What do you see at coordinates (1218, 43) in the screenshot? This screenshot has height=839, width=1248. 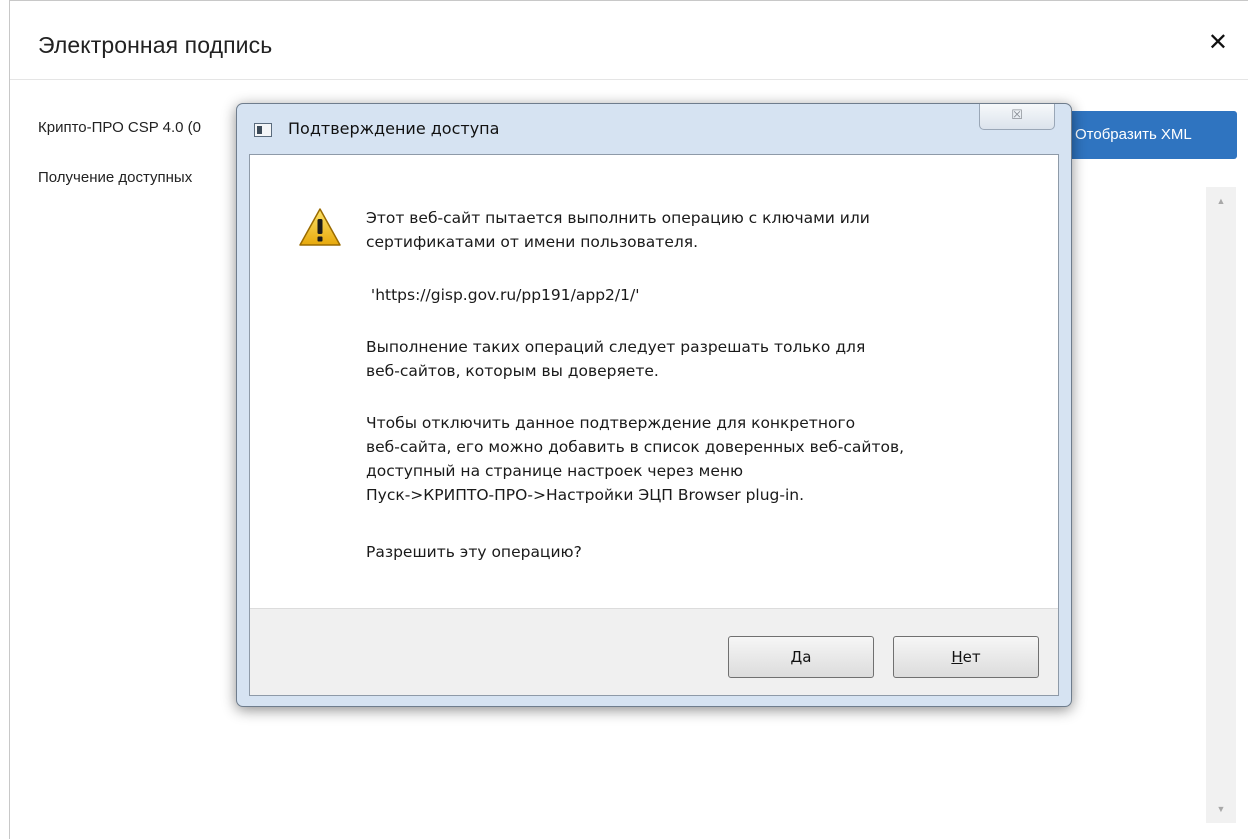 I see `close-icon: ✕` at bounding box center [1218, 43].